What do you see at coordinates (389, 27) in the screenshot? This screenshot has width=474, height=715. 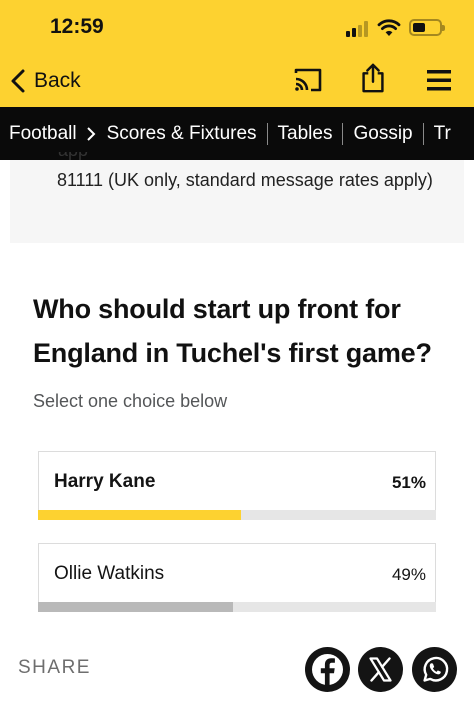 I see `wifi-icon` at bounding box center [389, 27].